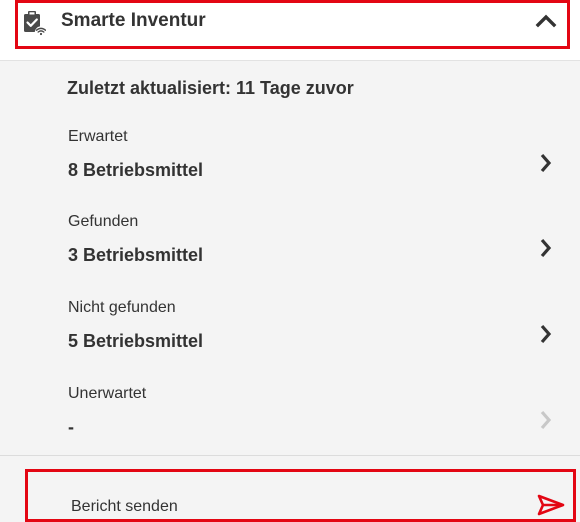 Image resolution: width=580 pixels, height=522 pixels. What do you see at coordinates (35, 23) in the screenshot?
I see `clipboard-check-wifi-icon` at bounding box center [35, 23].